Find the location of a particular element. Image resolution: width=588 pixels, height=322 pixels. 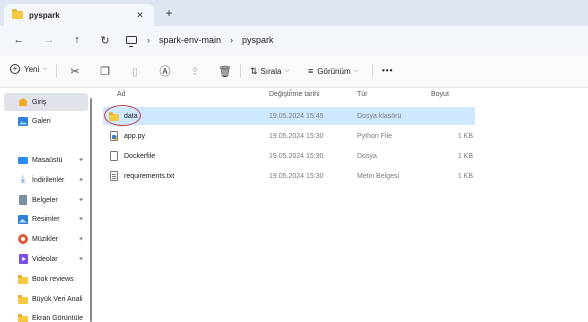

sidebar-item-label: Book reviews is located at coordinates (53, 279).